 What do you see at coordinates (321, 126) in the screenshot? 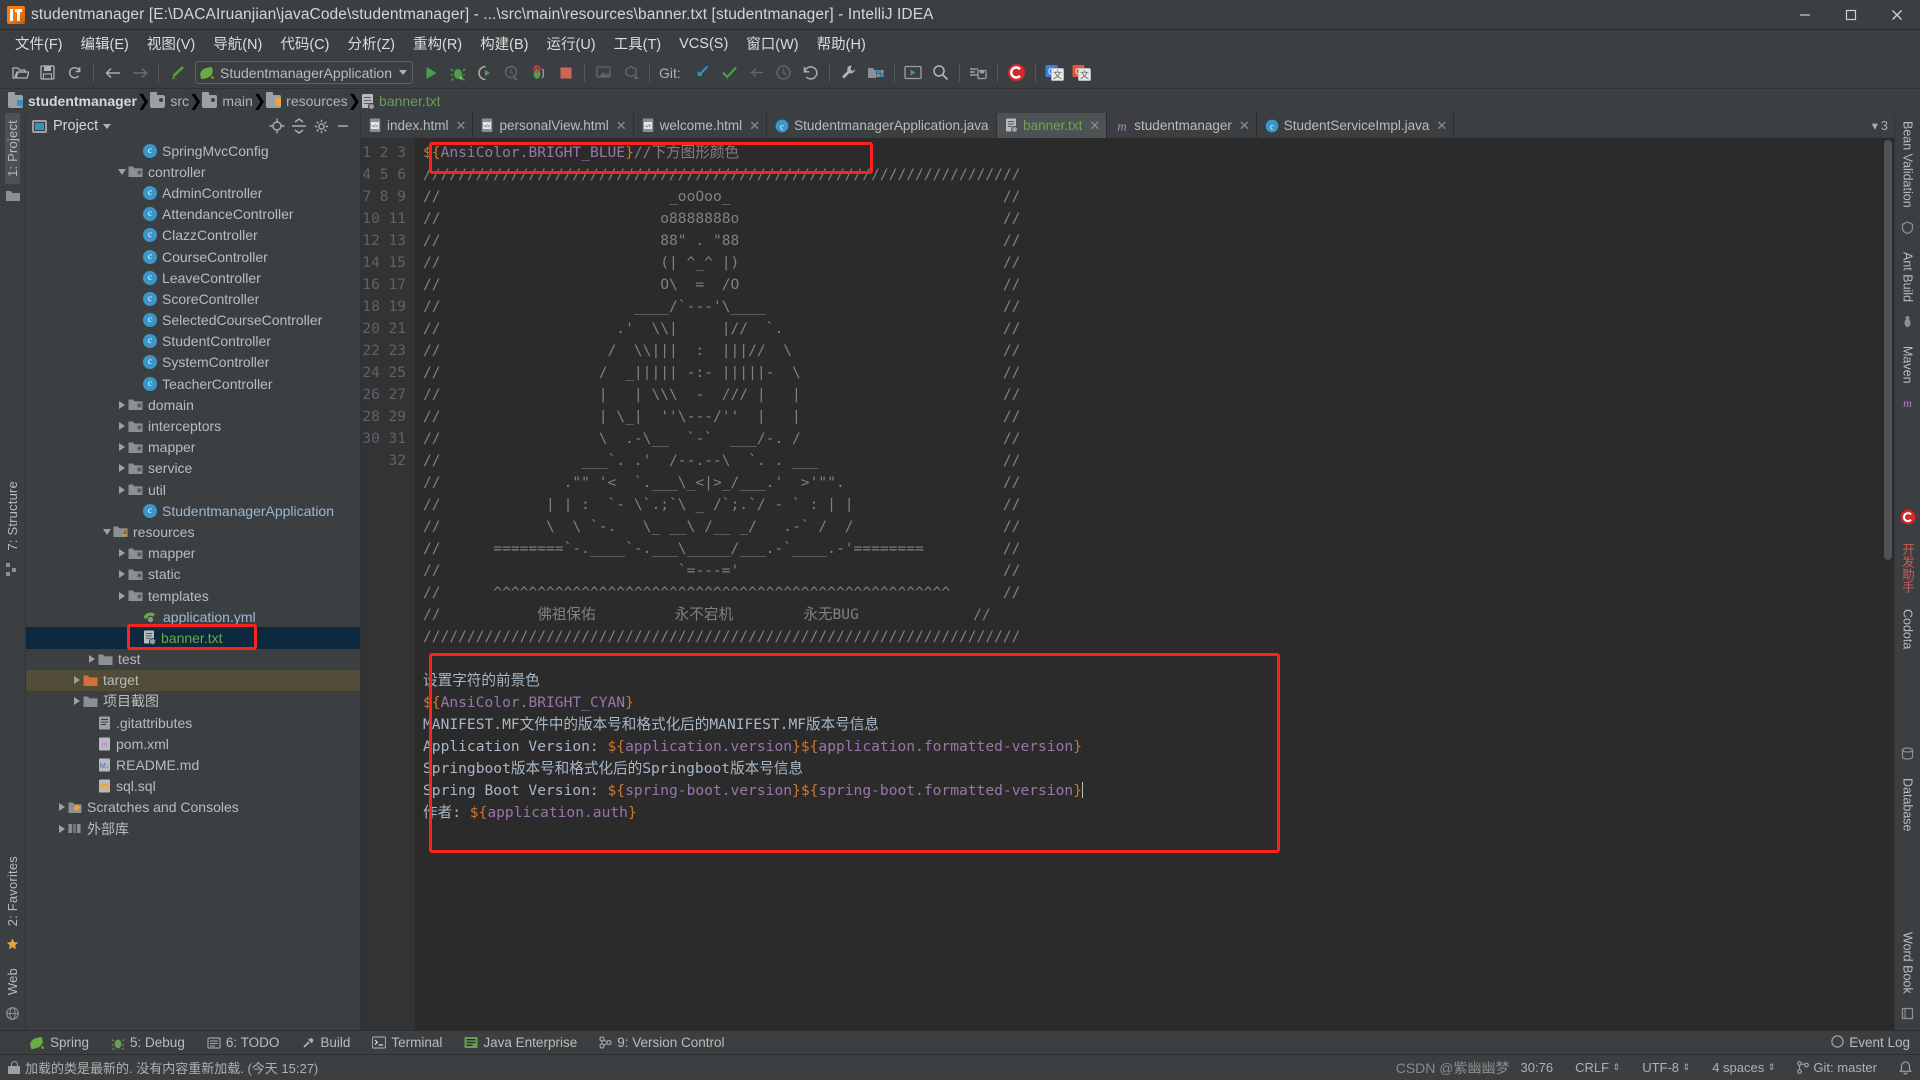
I see `project-settings-gear-icon` at bounding box center [321, 126].